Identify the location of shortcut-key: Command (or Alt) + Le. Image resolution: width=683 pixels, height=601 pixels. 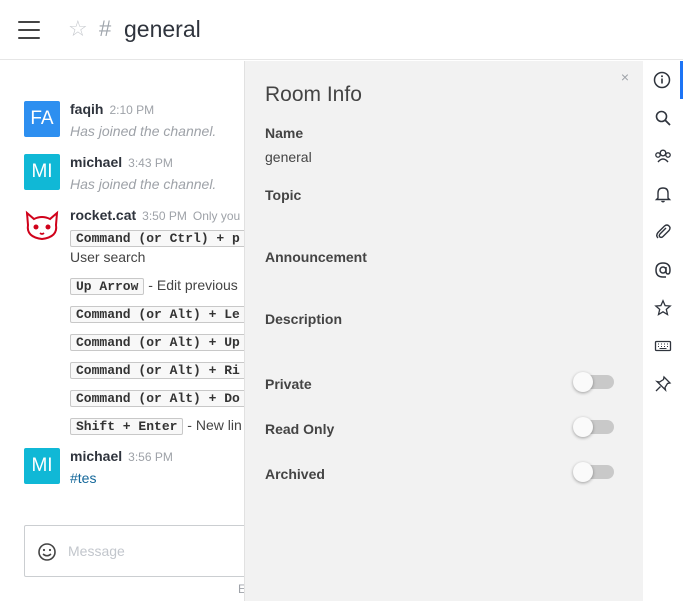
(157, 314).